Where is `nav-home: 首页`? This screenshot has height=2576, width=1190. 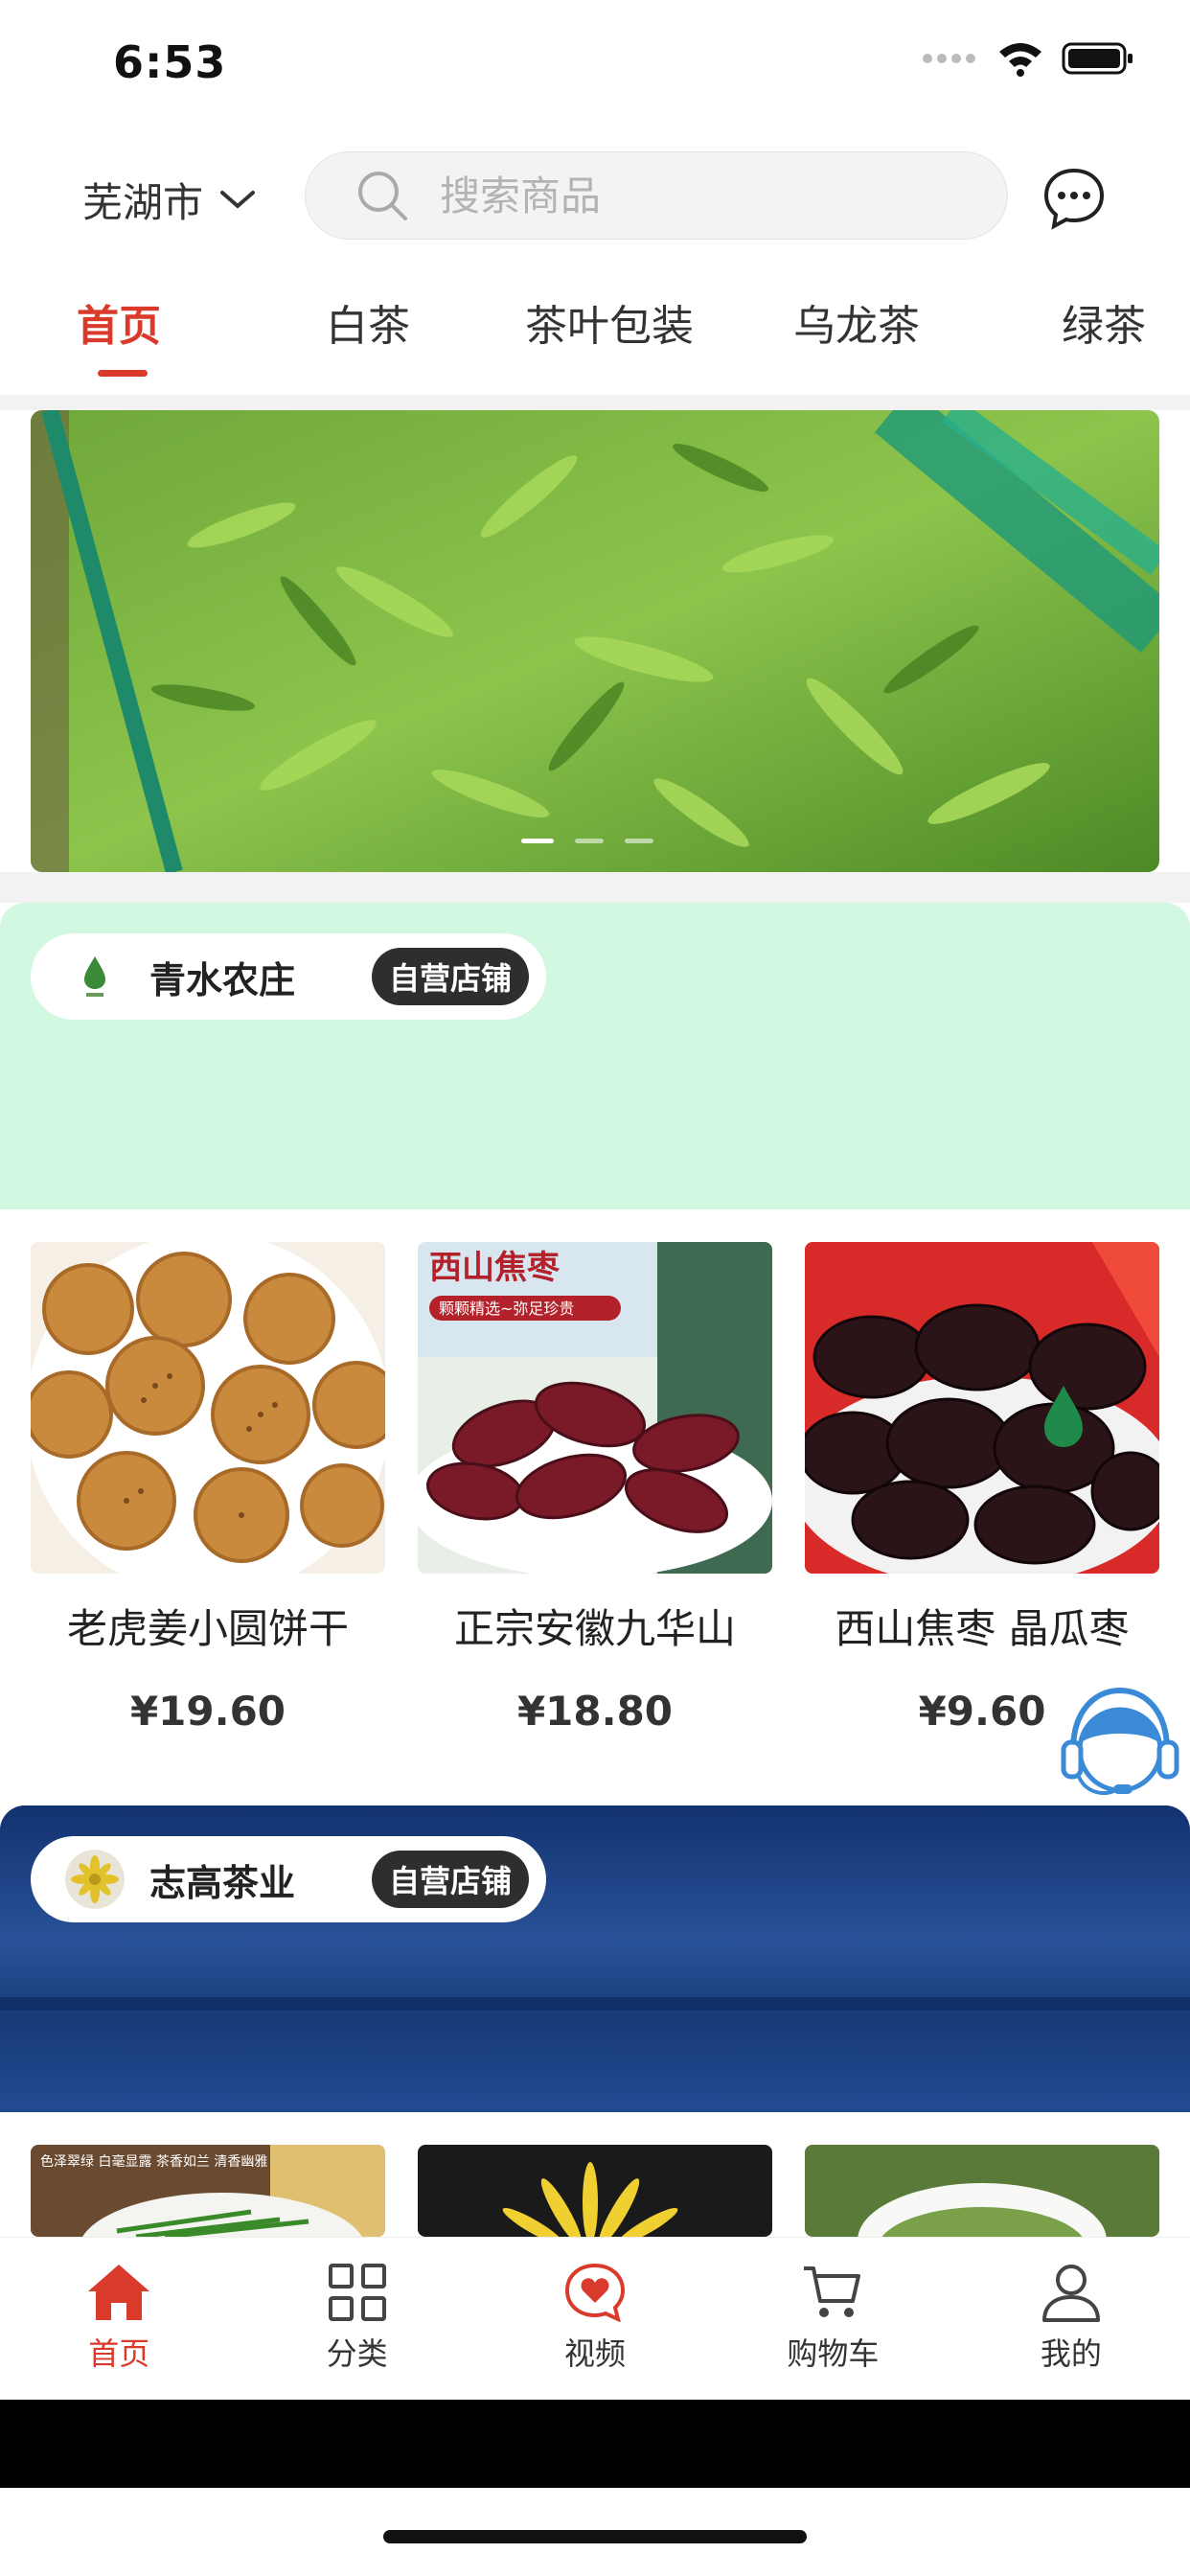 nav-home: 首页 is located at coordinates (119, 2319).